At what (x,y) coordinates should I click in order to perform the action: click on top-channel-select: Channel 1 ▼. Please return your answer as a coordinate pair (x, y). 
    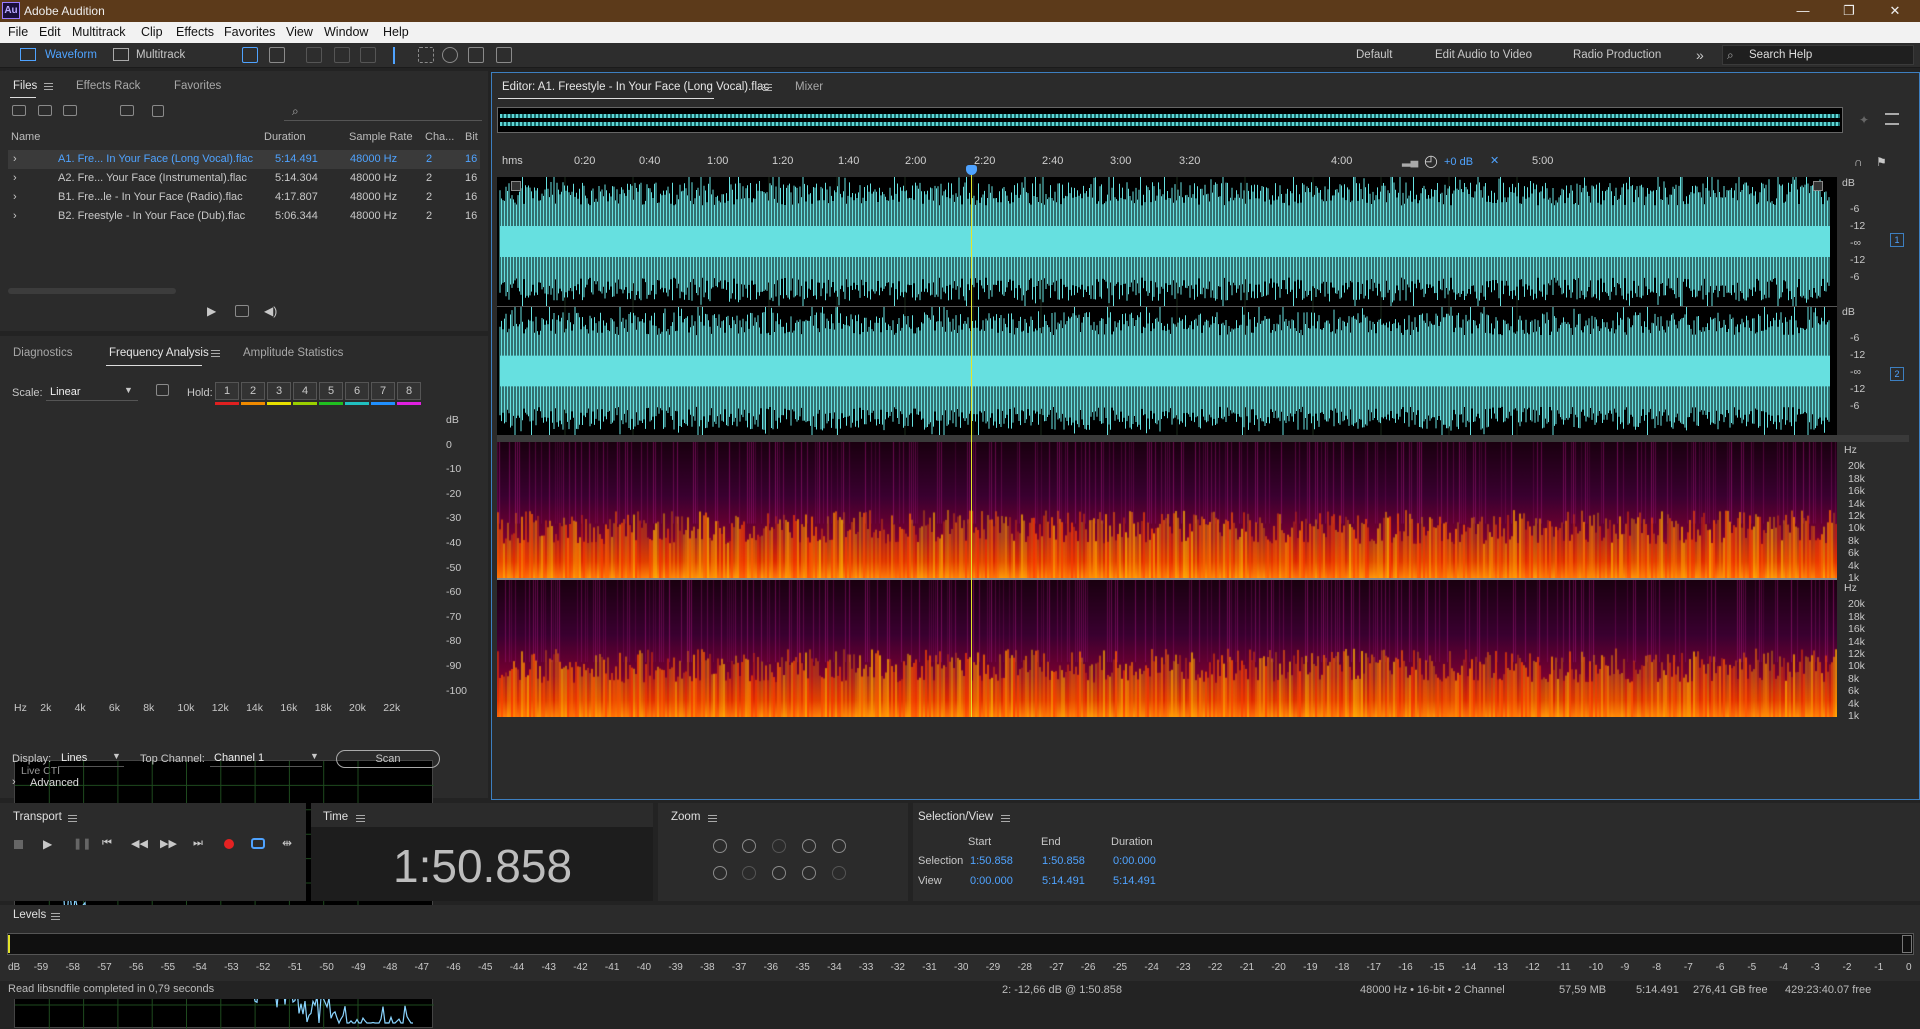
    Looking at the image, I should click on (266, 758).